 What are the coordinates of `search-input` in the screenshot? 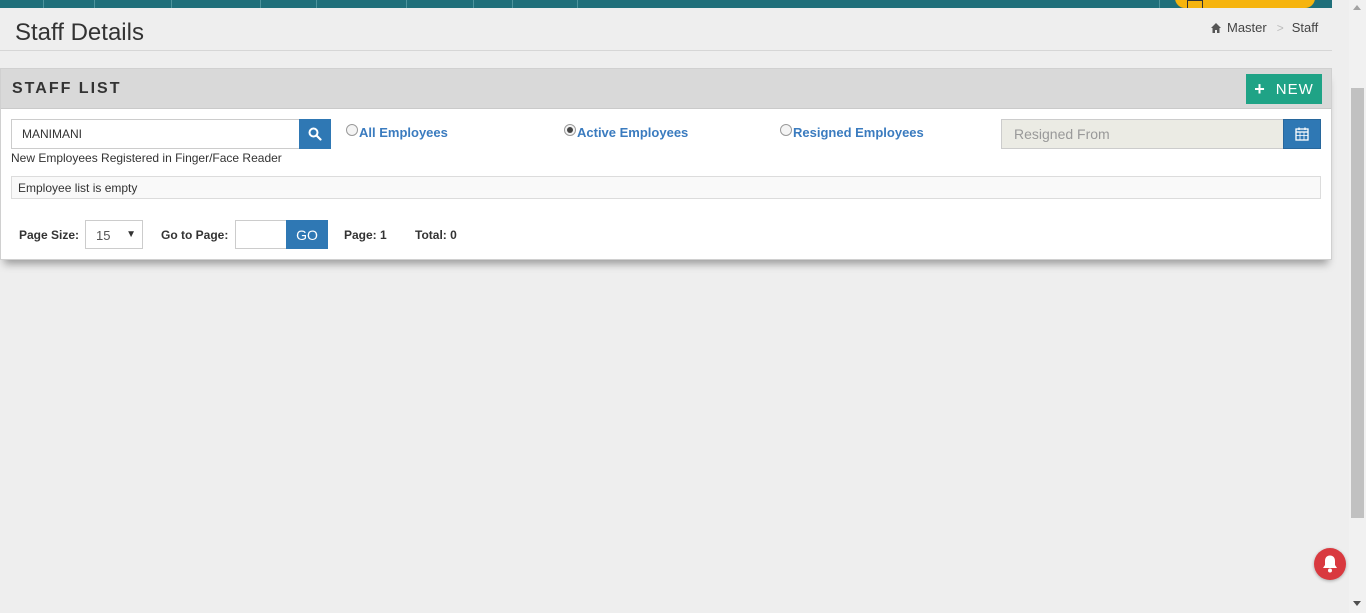 It's located at (156, 134).